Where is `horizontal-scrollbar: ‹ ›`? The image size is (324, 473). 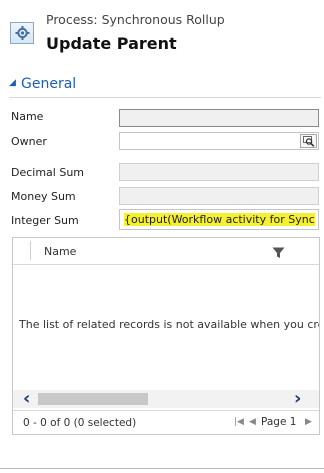 horizontal-scrollbar: ‹ › is located at coordinates (166, 399).